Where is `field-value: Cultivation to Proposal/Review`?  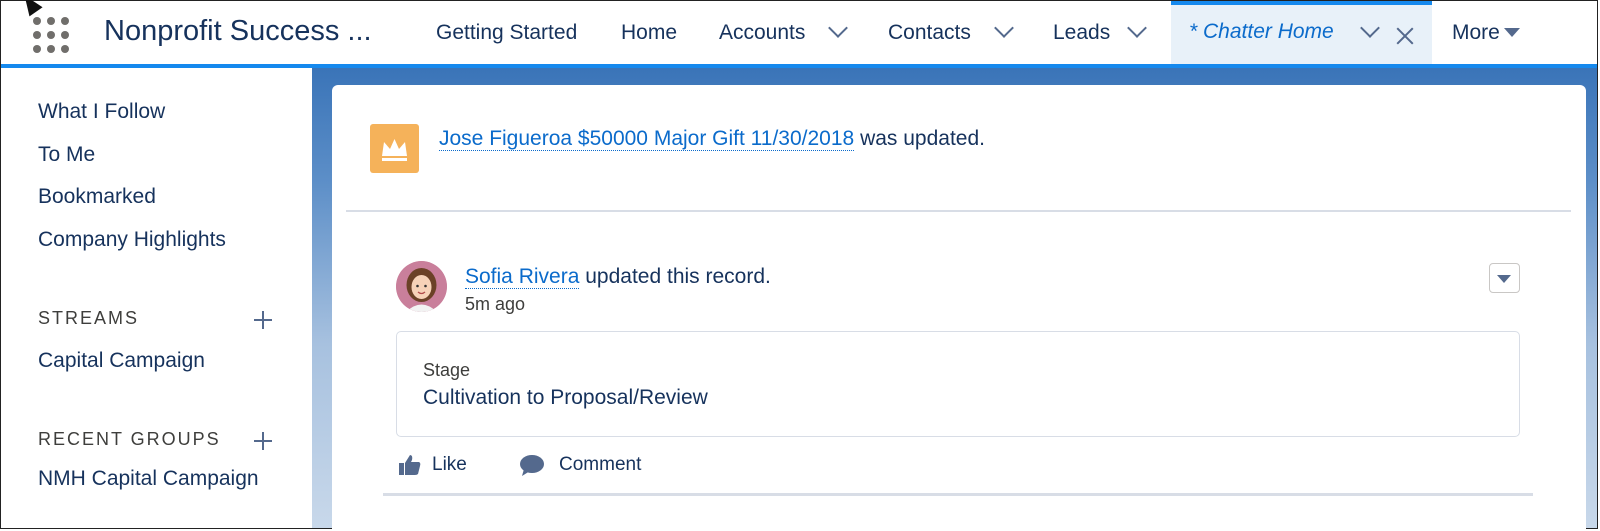 field-value: Cultivation to Proposal/Review is located at coordinates (565, 397).